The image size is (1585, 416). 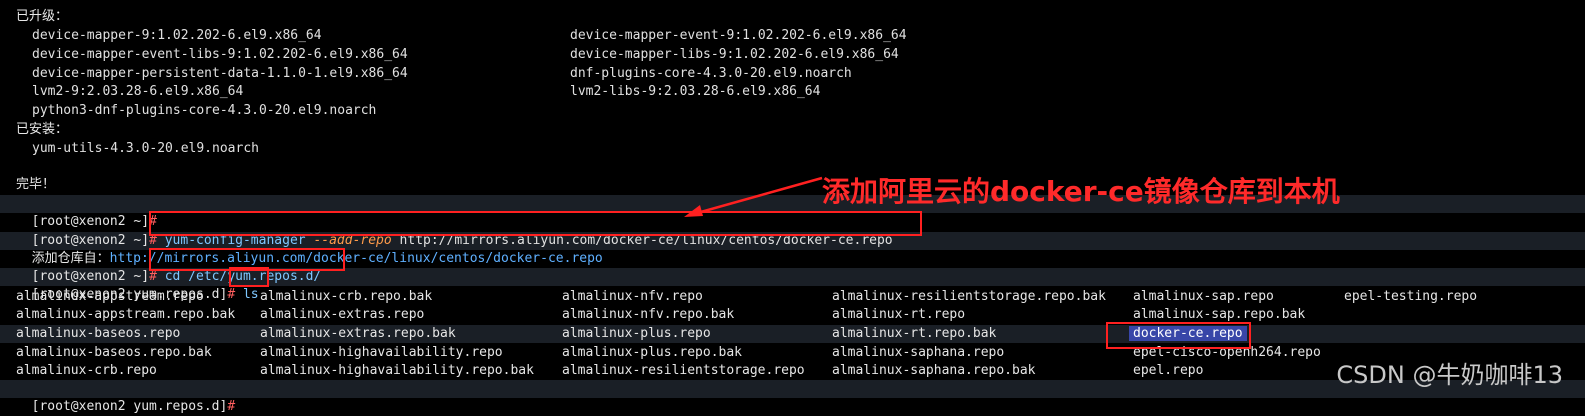 I want to click on watermark: CSDN @牛奶咖啡13, so click(x=1449, y=375).